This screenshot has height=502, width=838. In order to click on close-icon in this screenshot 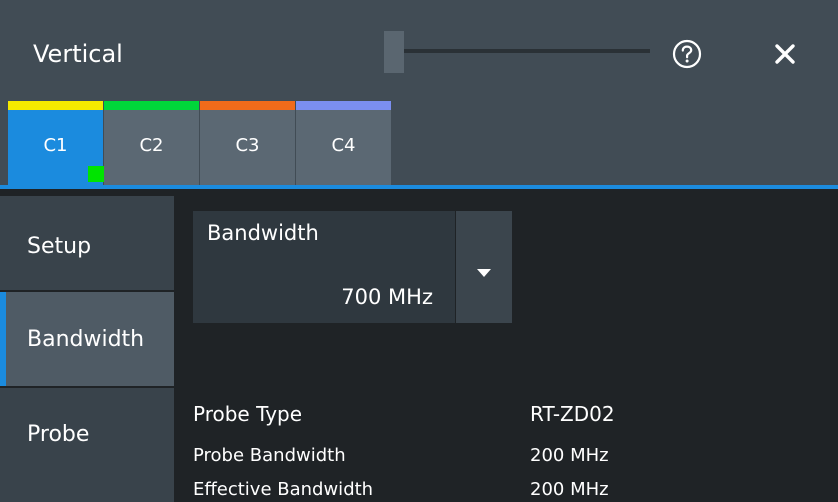, I will do `click(785, 54)`.